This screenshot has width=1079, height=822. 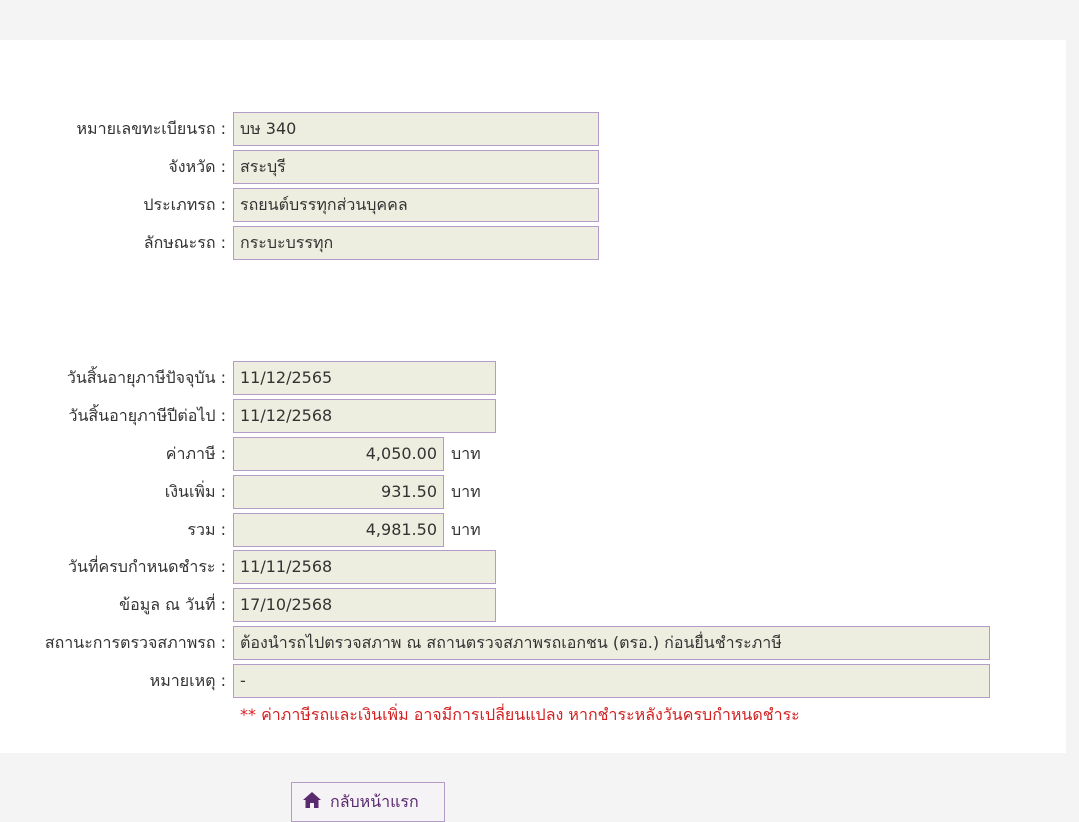 What do you see at coordinates (195, 491) in the screenshot?
I see `surcharge-label: เงินเพิ่ม :` at bounding box center [195, 491].